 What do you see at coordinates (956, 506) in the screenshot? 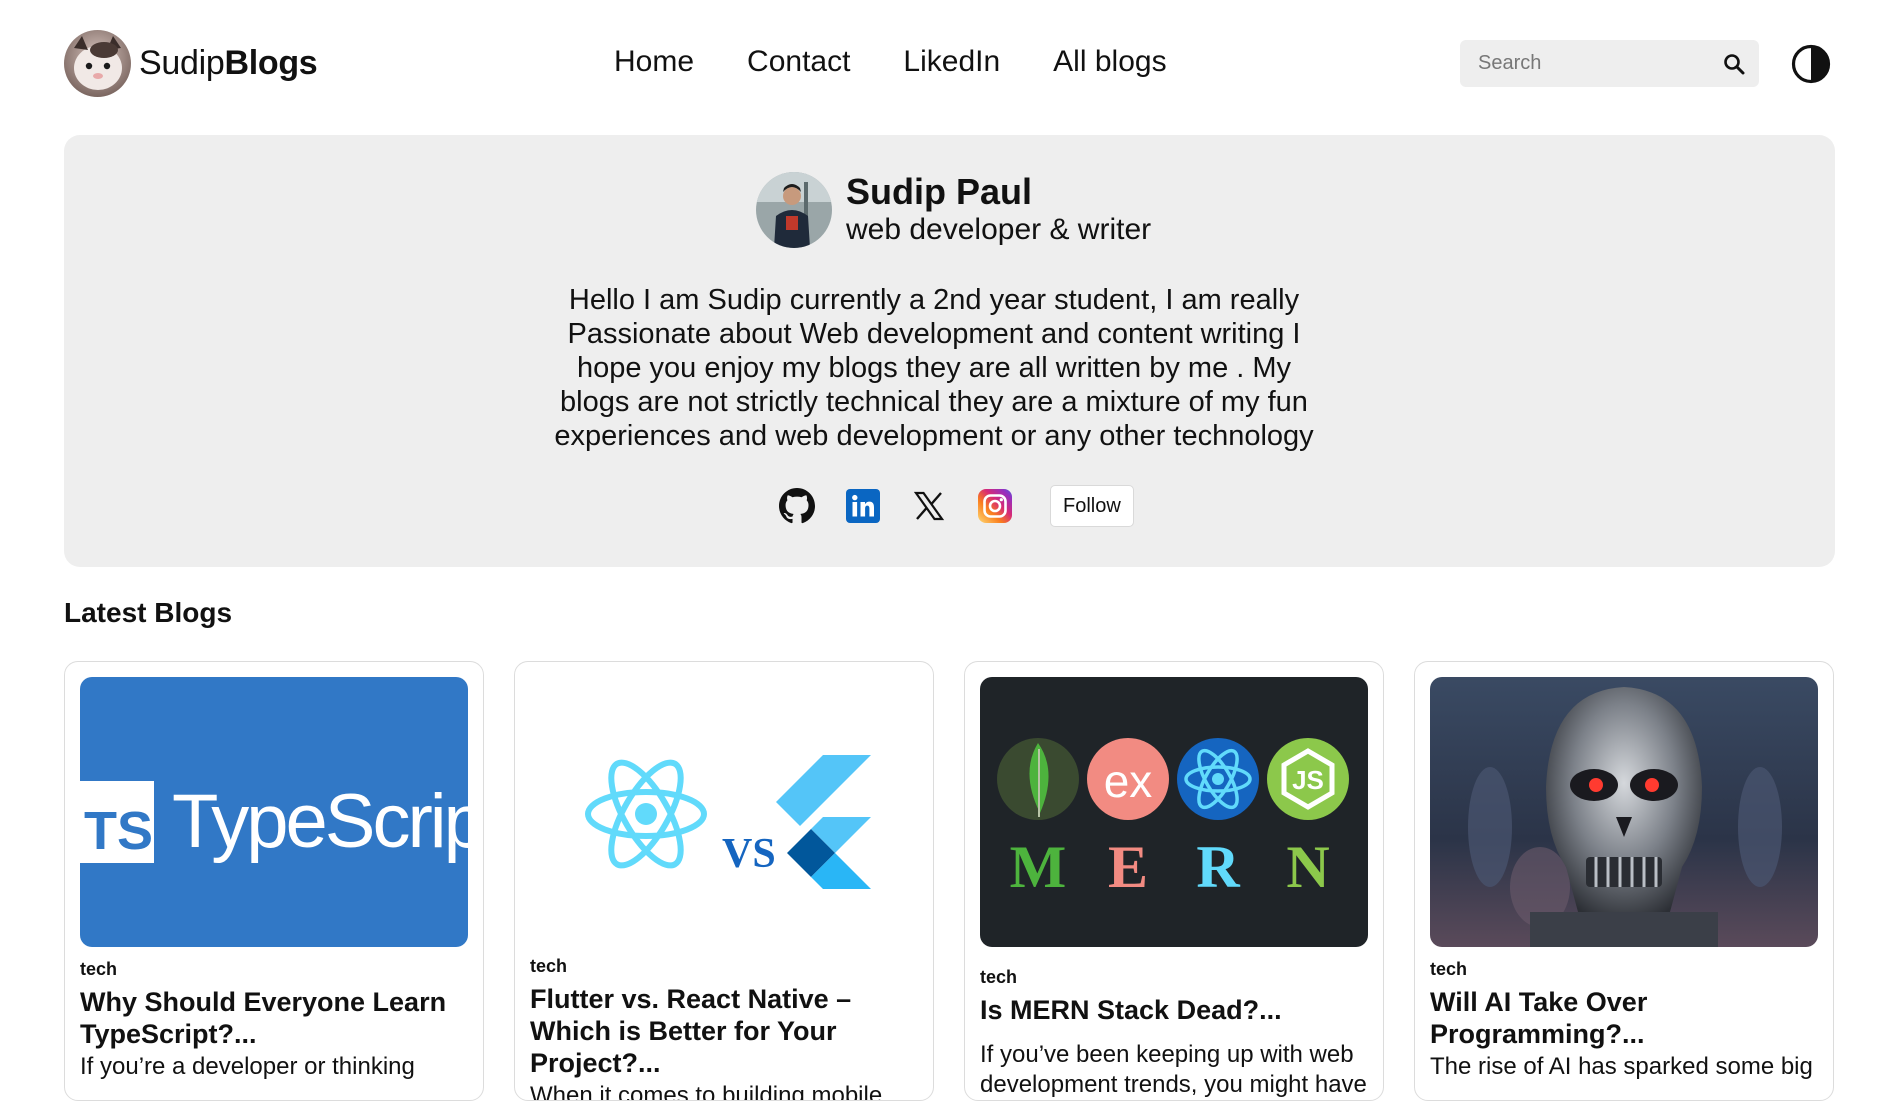
I see `social-links: Follow` at bounding box center [956, 506].